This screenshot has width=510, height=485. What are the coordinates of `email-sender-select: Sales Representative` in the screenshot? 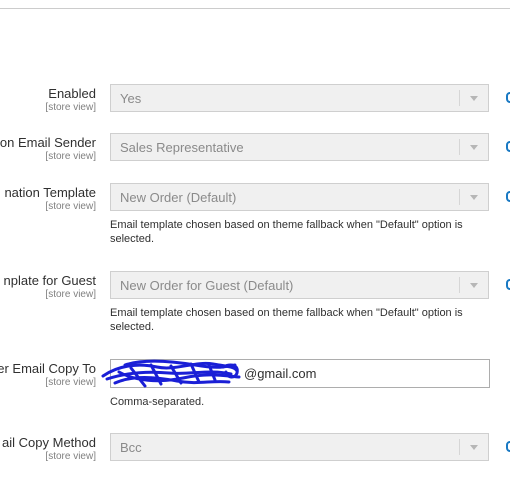 It's located at (299, 147).